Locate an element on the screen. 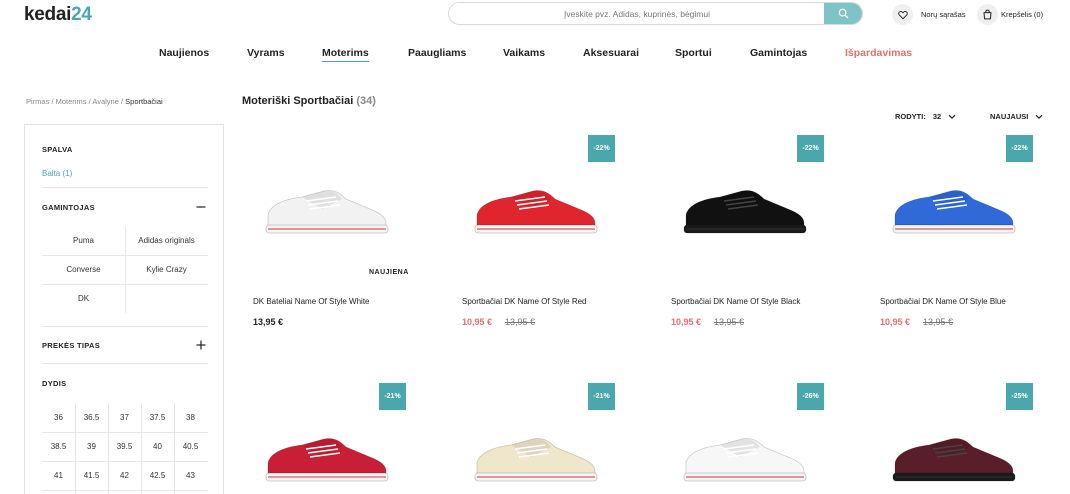 The width and height of the screenshot is (1070, 494). logo-text: kedai is located at coordinates (48, 14).